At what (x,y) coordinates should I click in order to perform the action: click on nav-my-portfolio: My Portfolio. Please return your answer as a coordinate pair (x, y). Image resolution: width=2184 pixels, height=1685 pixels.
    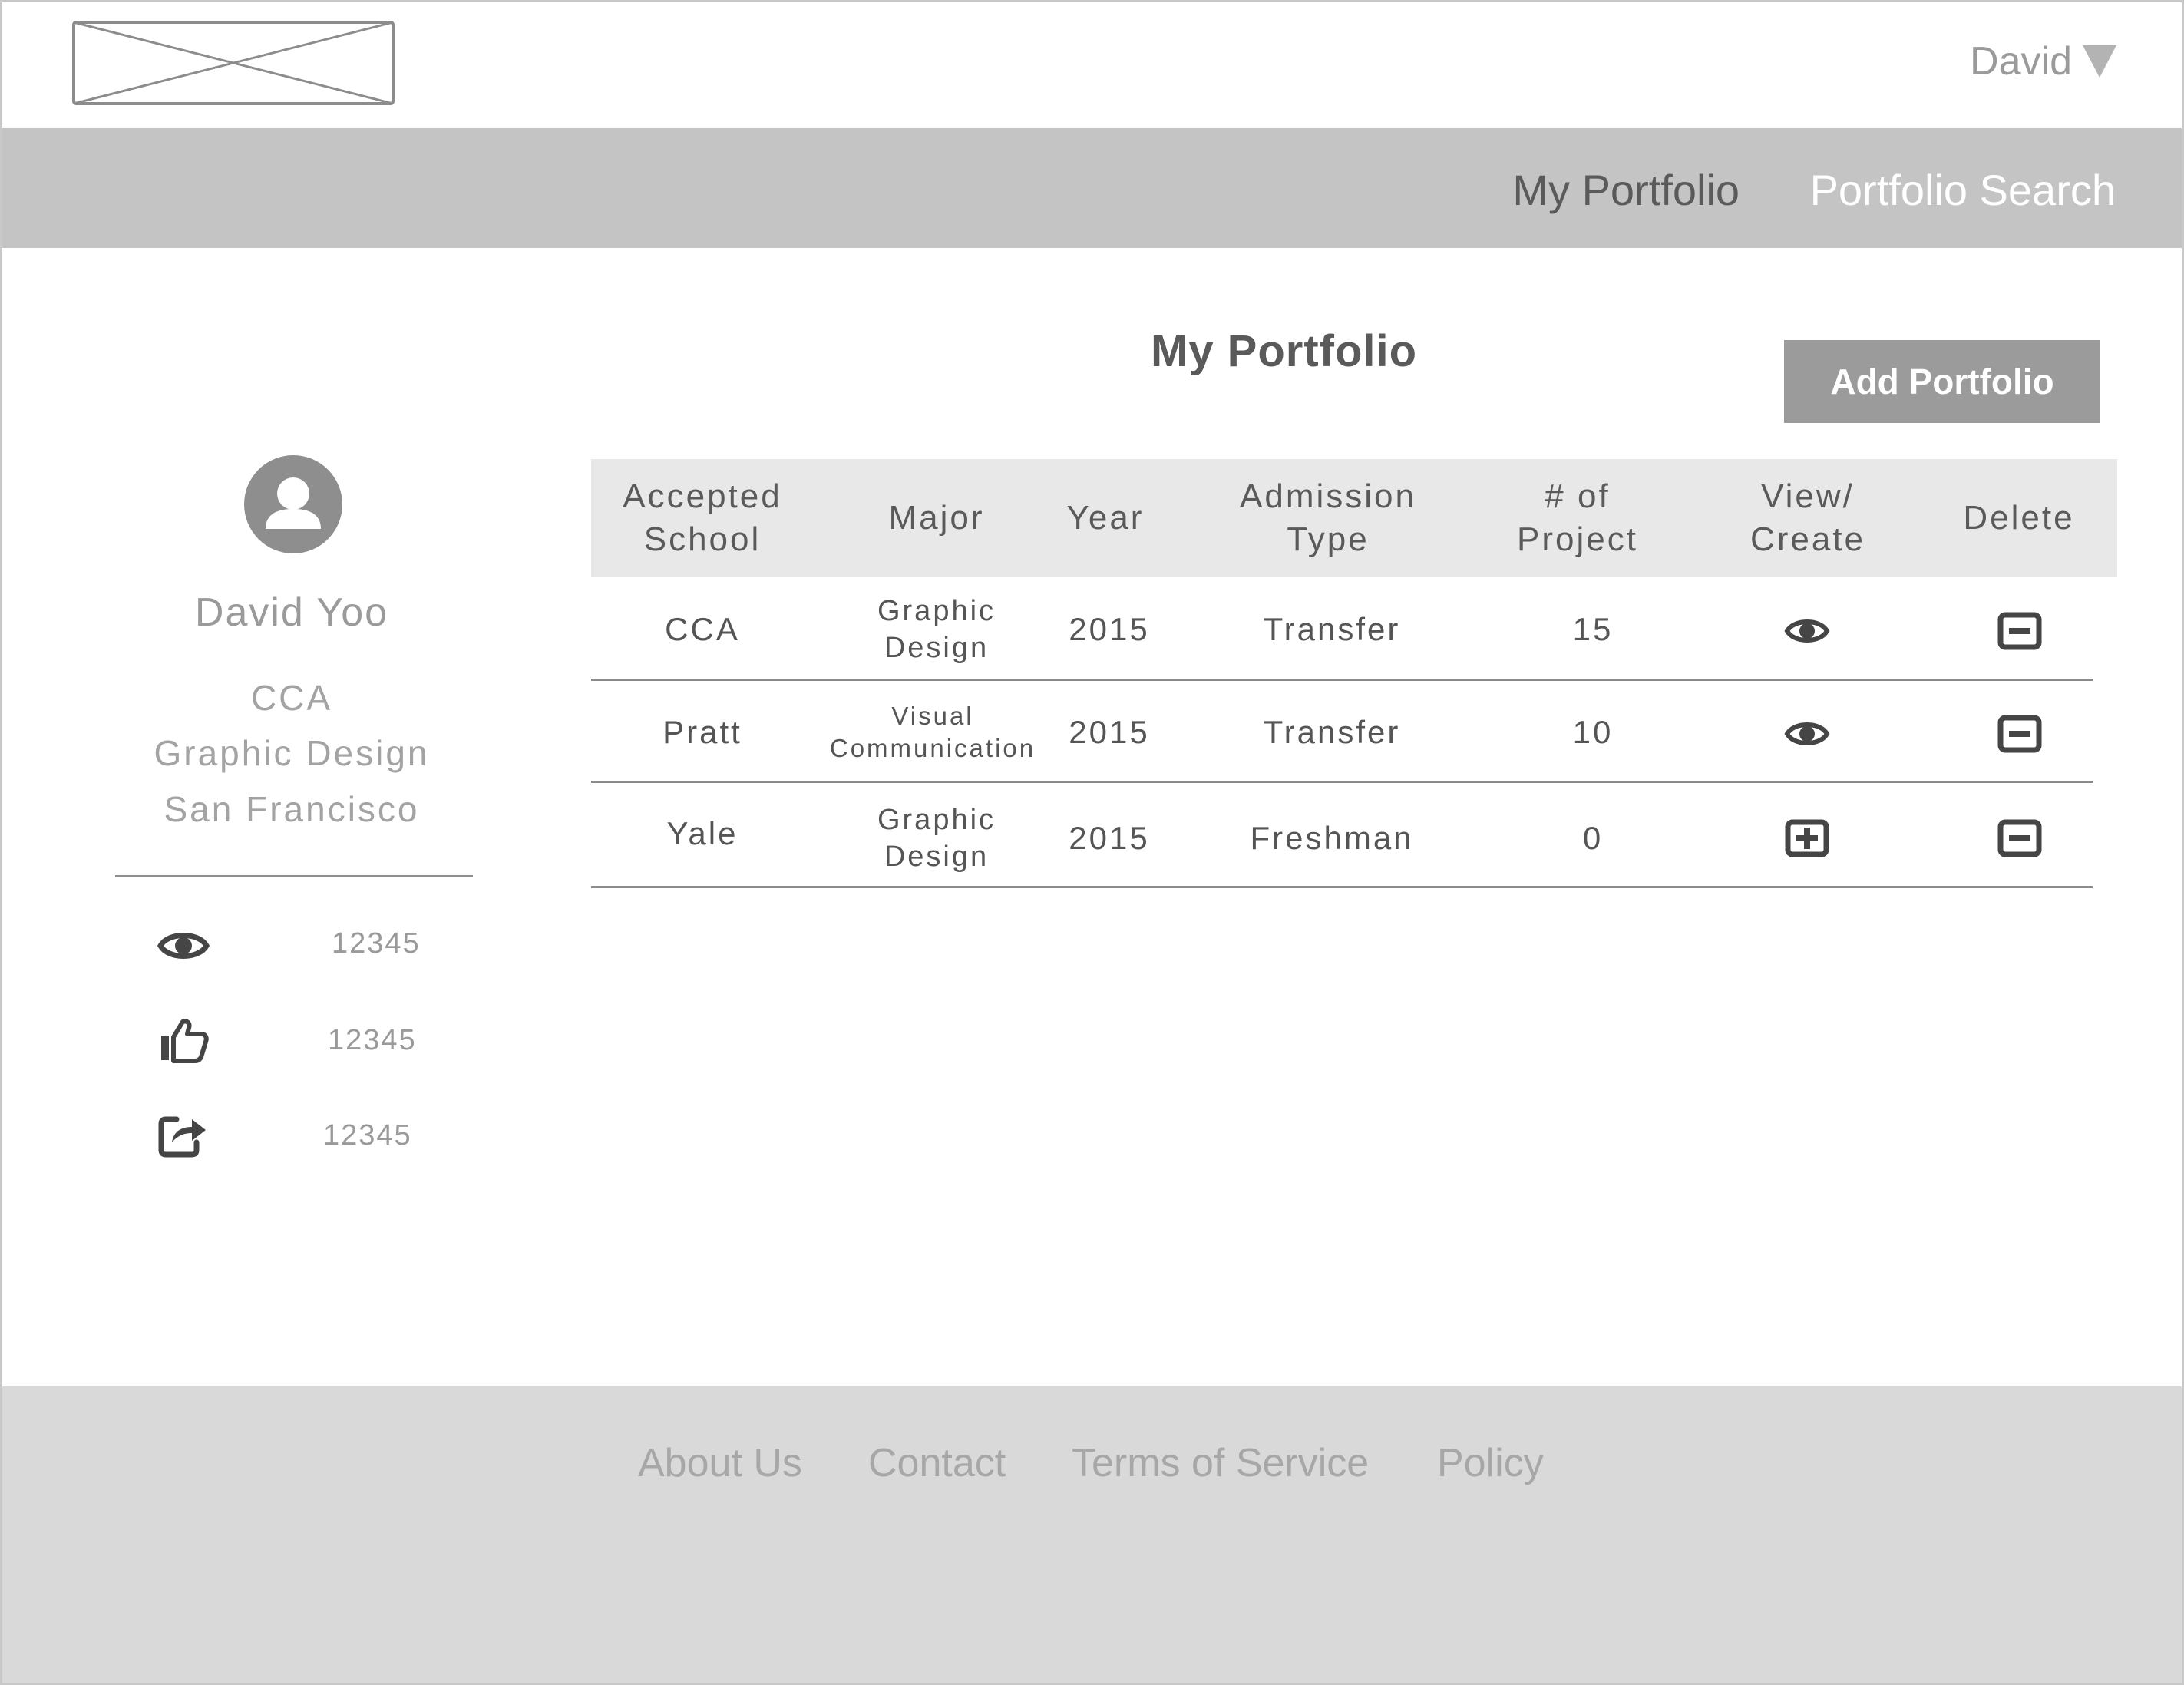
    Looking at the image, I should click on (1626, 190).